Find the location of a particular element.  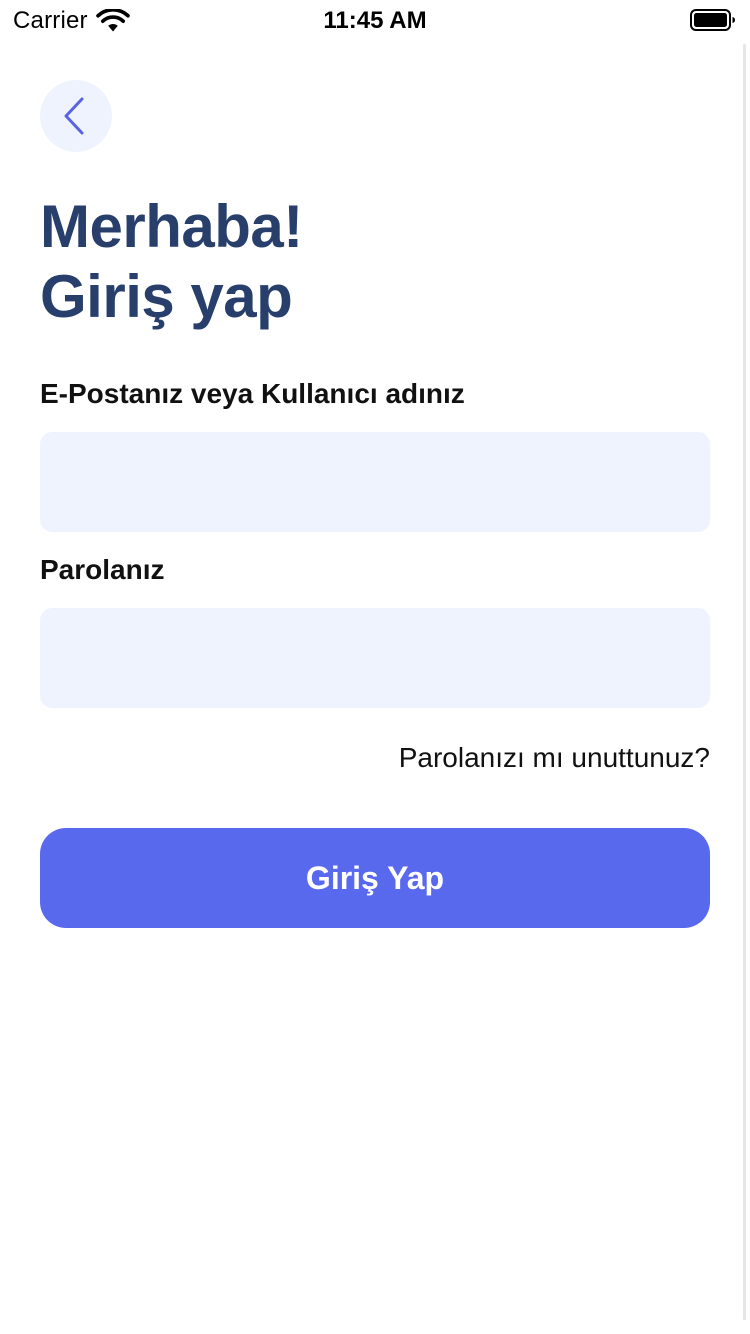

forgot-password-link: Parolanızı mı unuttunuz? is located at coordinates (554, 758).